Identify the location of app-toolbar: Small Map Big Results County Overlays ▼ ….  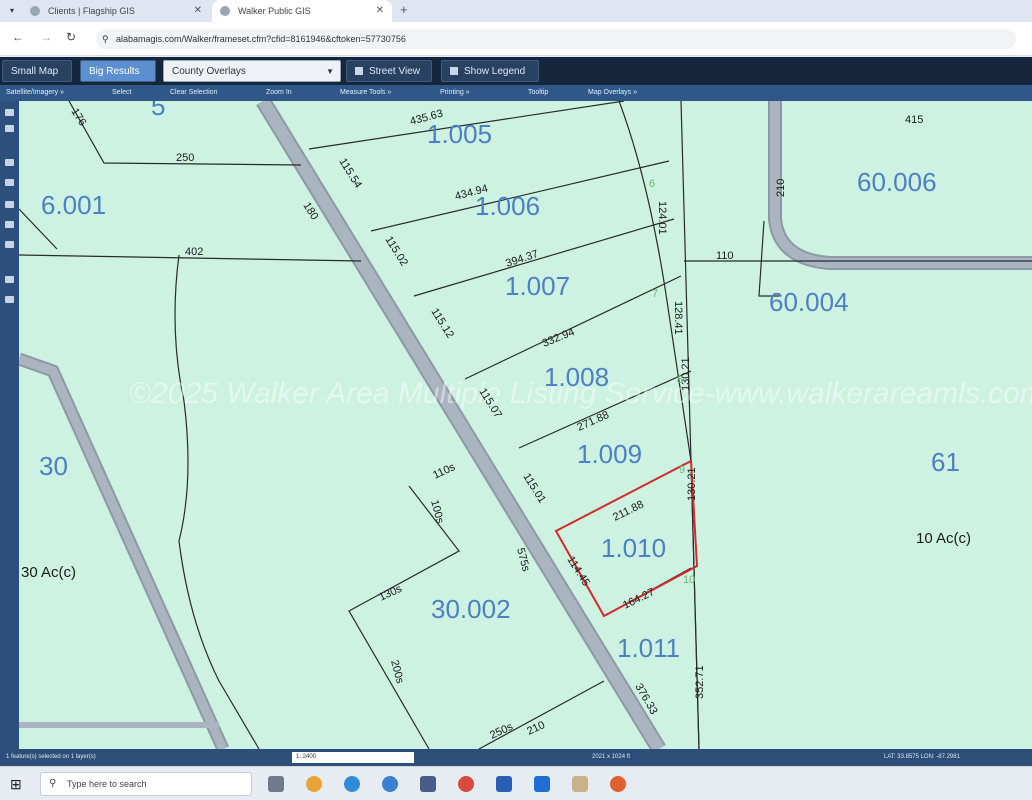
(516, 71).